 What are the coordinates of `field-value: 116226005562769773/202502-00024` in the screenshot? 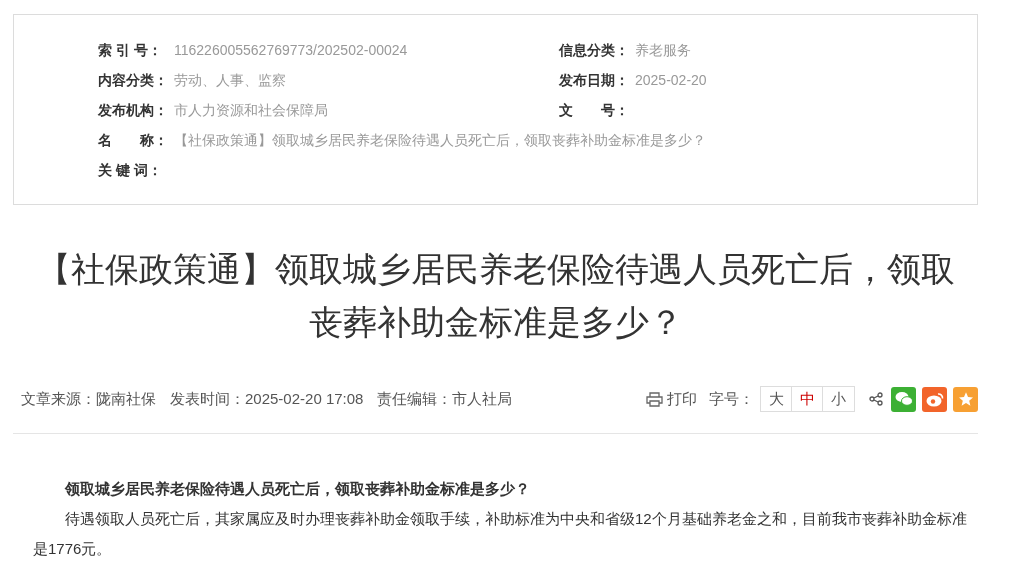 It's located at (291, 51).